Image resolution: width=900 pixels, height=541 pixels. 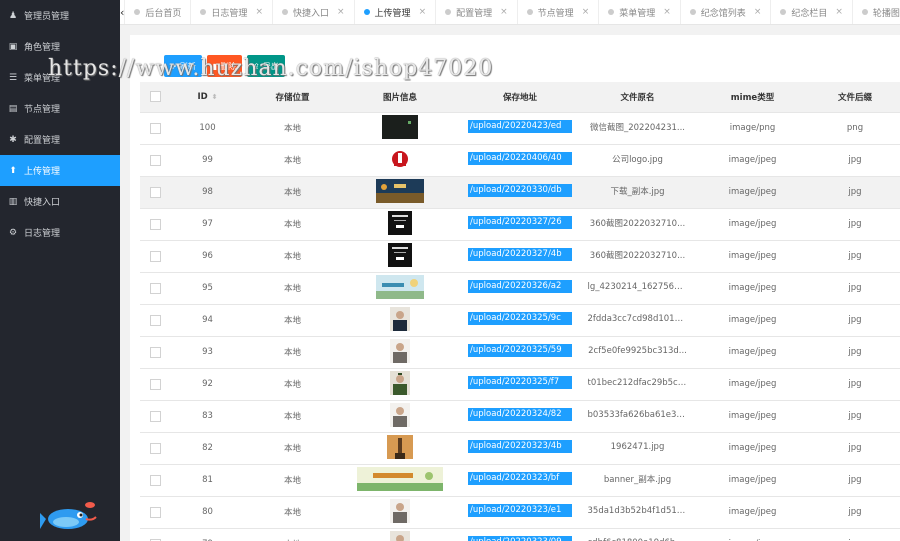 I want to click on row-checkbox-cell, so click(x=155, y=160).